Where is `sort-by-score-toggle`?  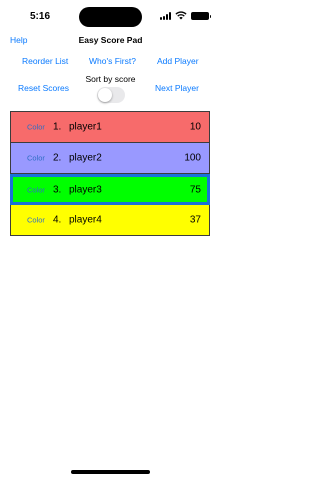
sort-by-score-toggle is located at coordinates (111, 95).